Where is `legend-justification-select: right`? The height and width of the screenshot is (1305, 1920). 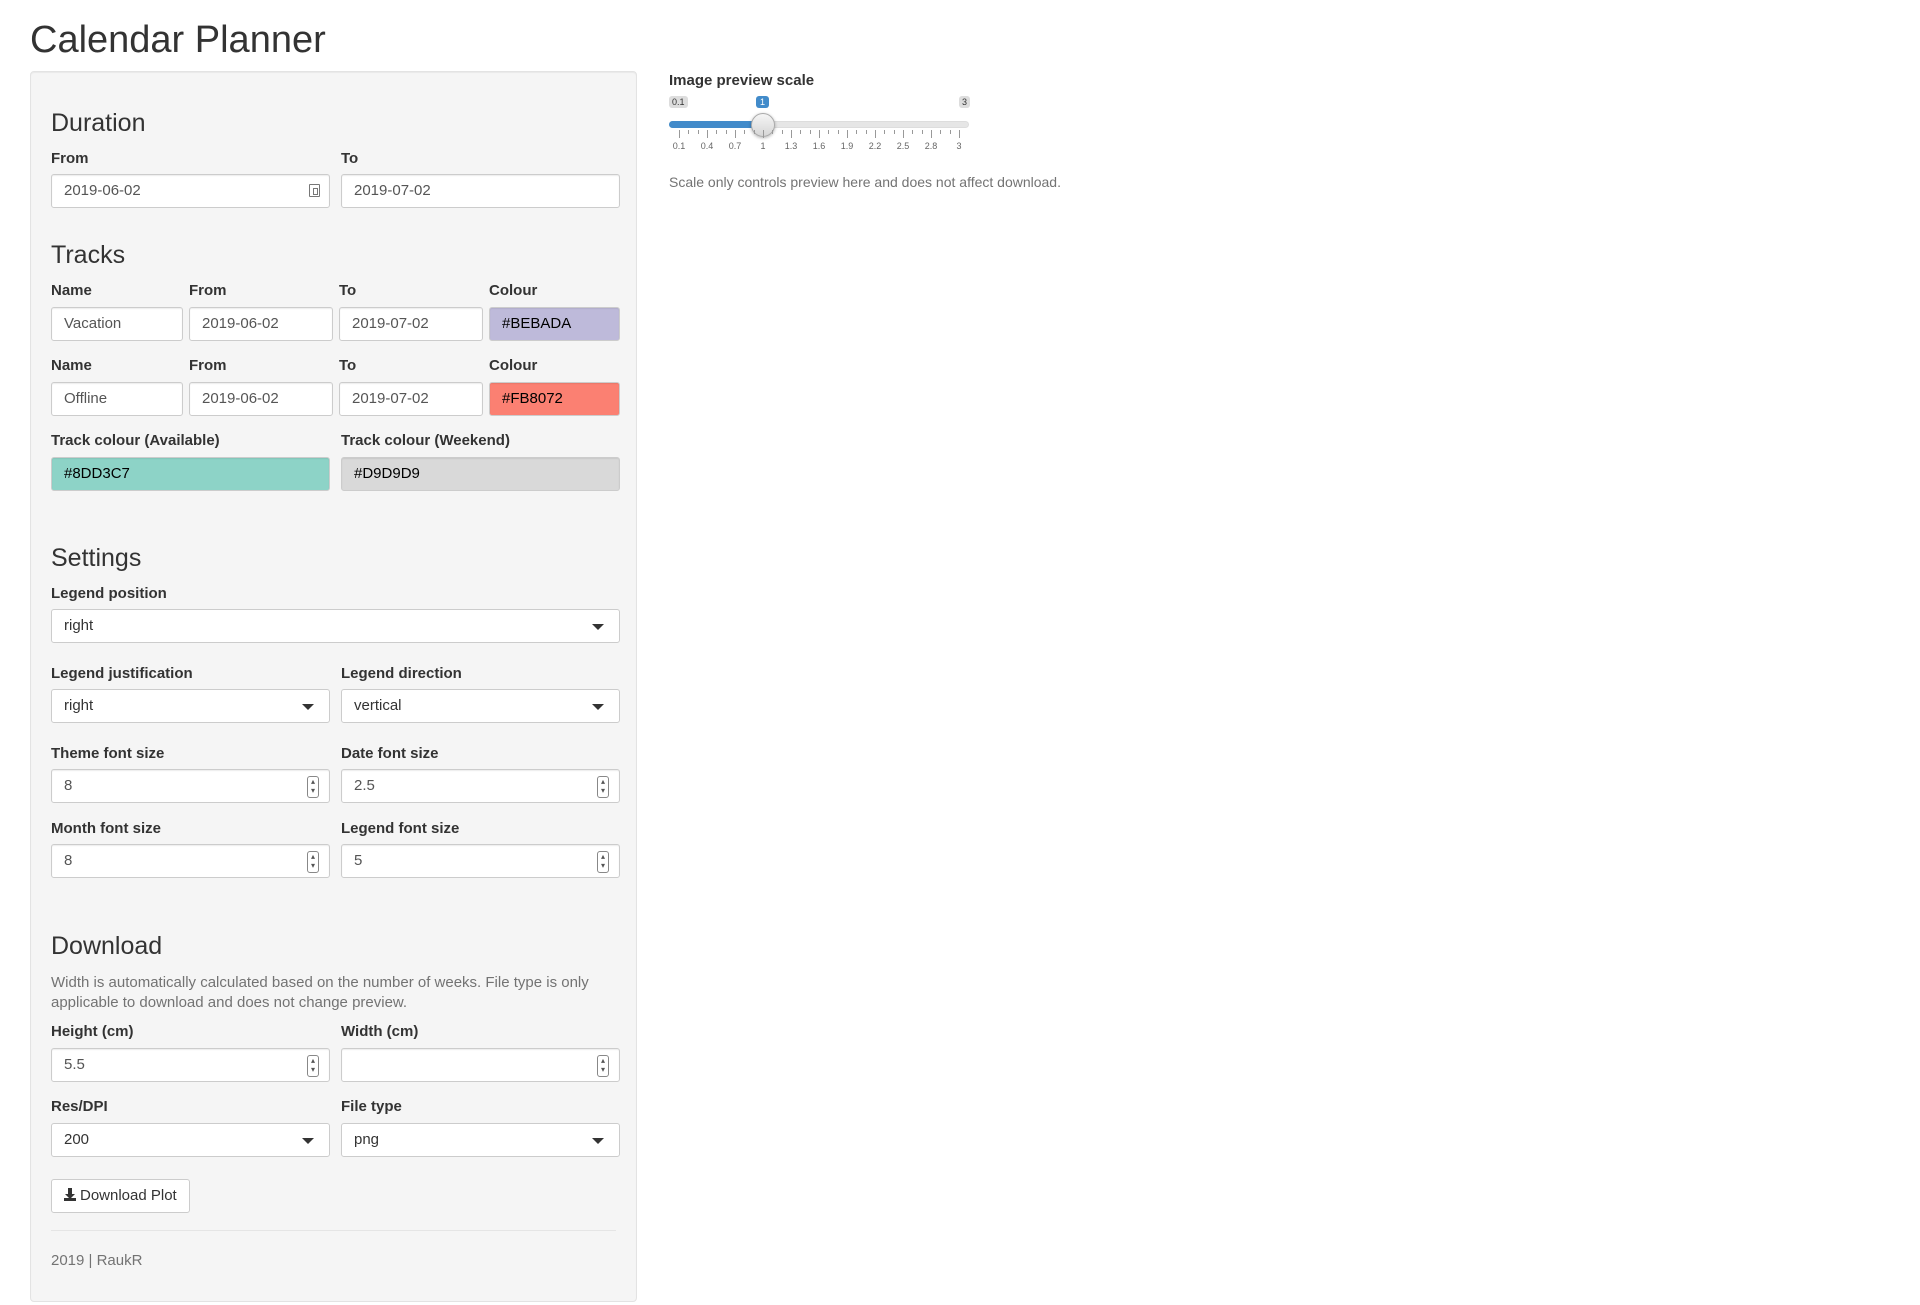 legend-justification-select: right is located at coordinates (190, 706).